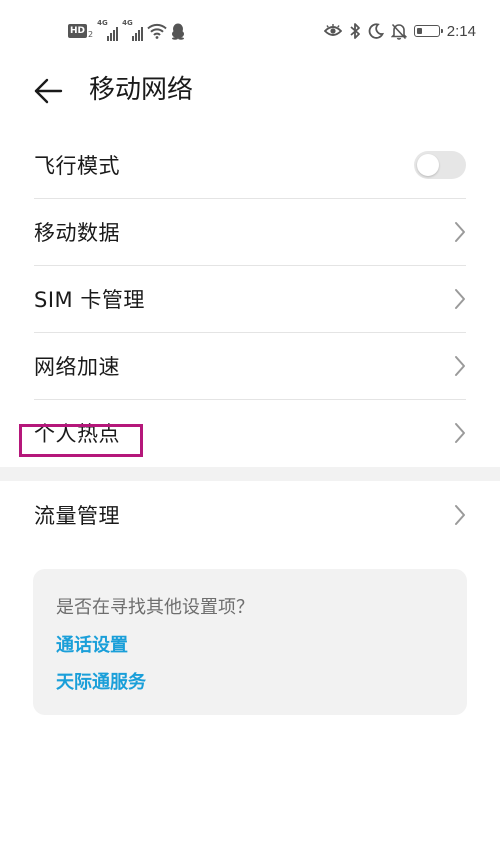 The width and height of the screenshot is (500, 866). Describe the element at coordinates (101, 681) in the screenshot. I see `skyroam-service-link: 天际通服务` at that location.